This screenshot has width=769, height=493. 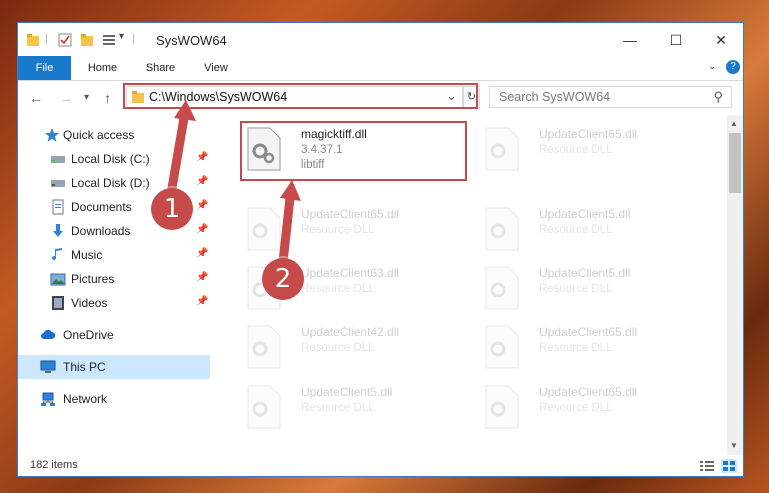 I want to click on file-tile: UpdateClient42.dll Resource DLL, so click(x=350, y=348).